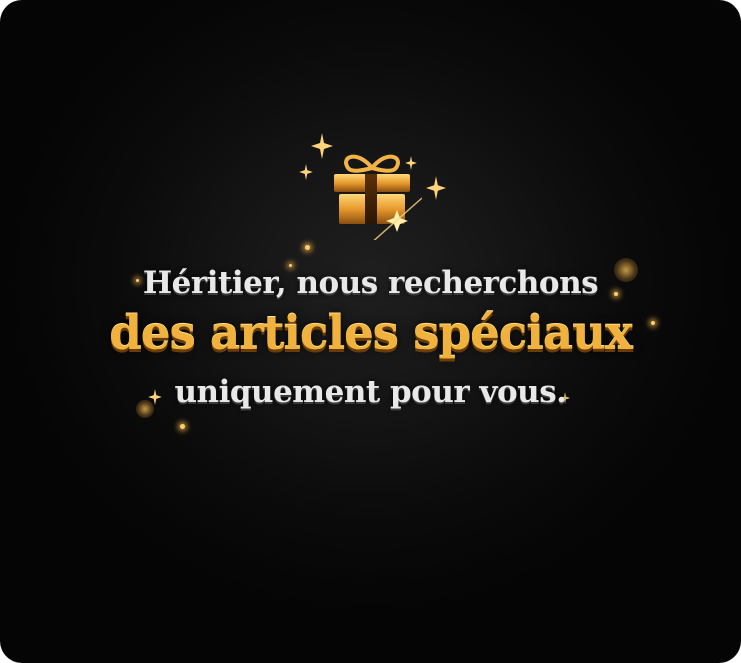 The height and width of the screenshot is (663, 741). What do you see at coordinates (370, 283) in the screenshot?
I see `headline-line-1: Héritier, nous recherchons` at bounding box center [370, 283].